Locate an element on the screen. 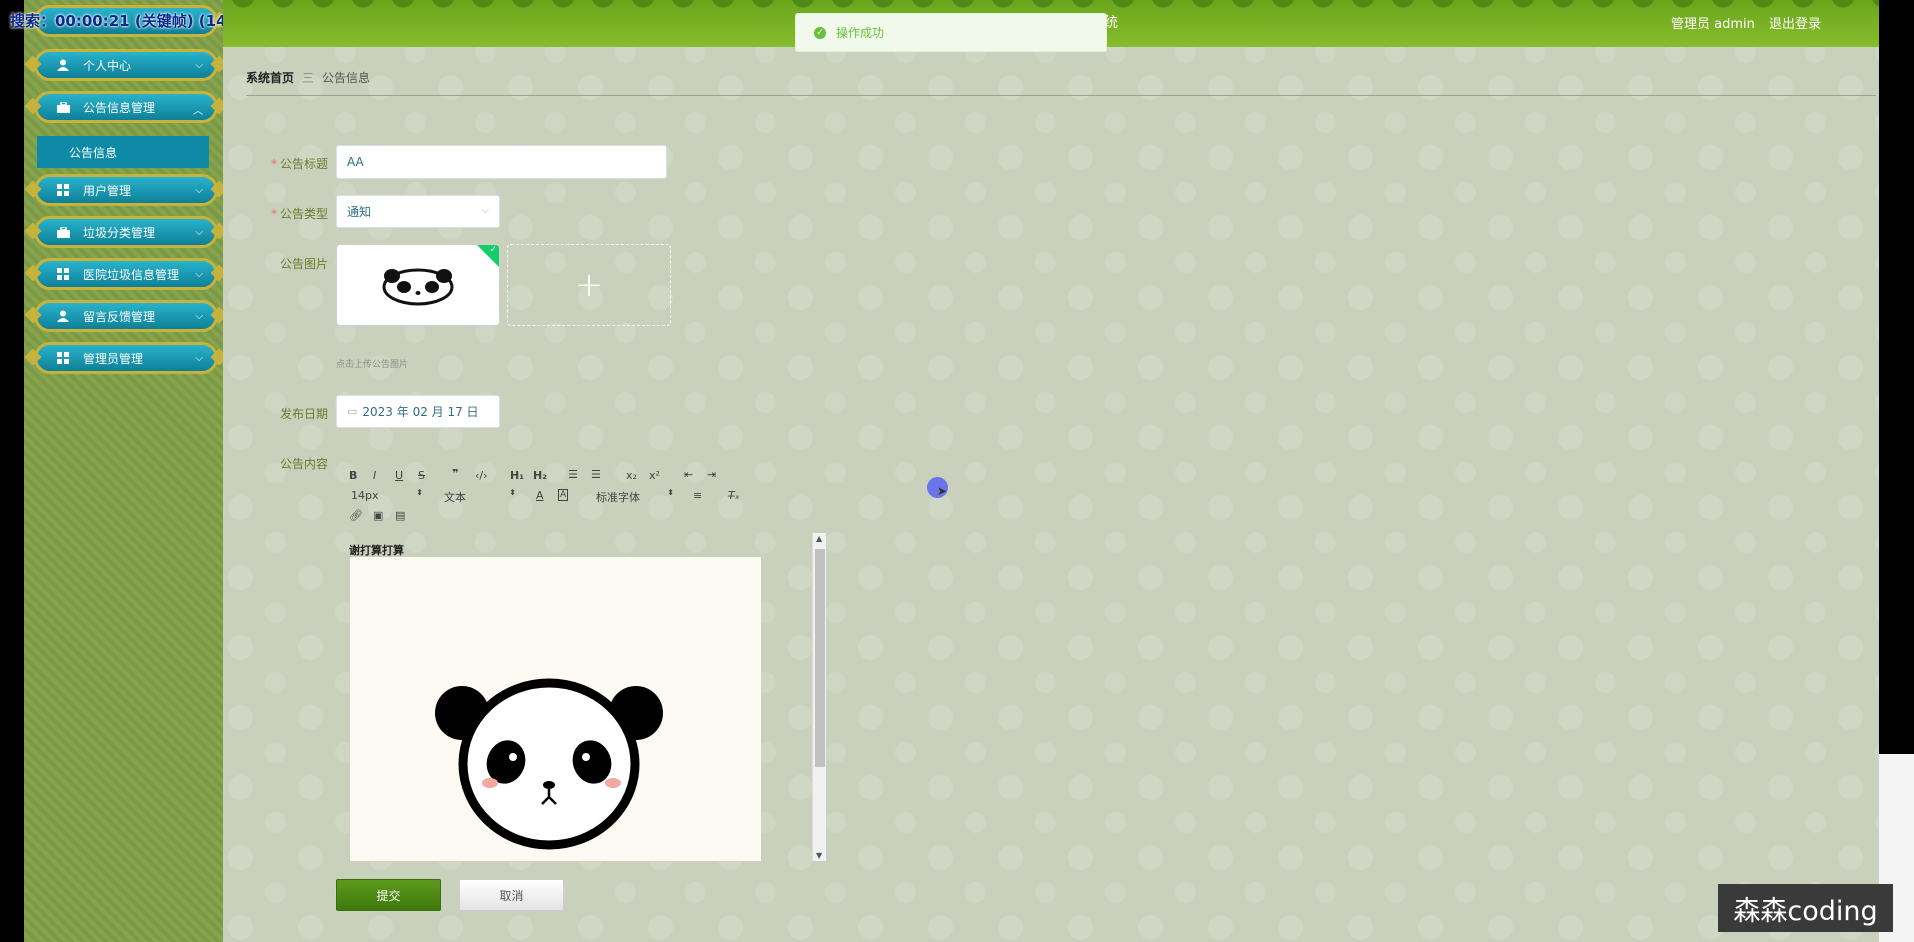 The width and height of the screenshot is (1914, 942). topbar-wave-decoration is located at coordinates (1051, 5).